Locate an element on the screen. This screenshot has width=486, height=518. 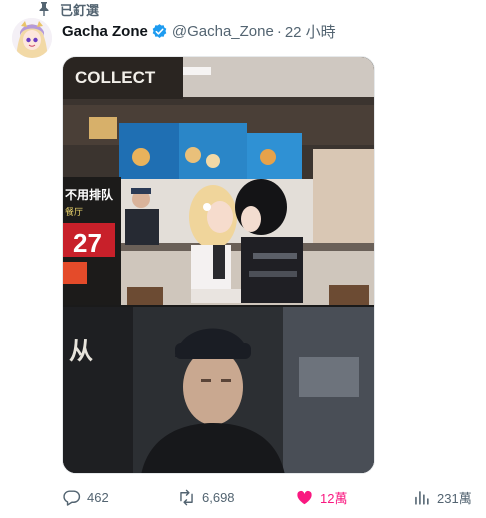
pinned-label: 已釘選 is located at coordinates (80, 10).